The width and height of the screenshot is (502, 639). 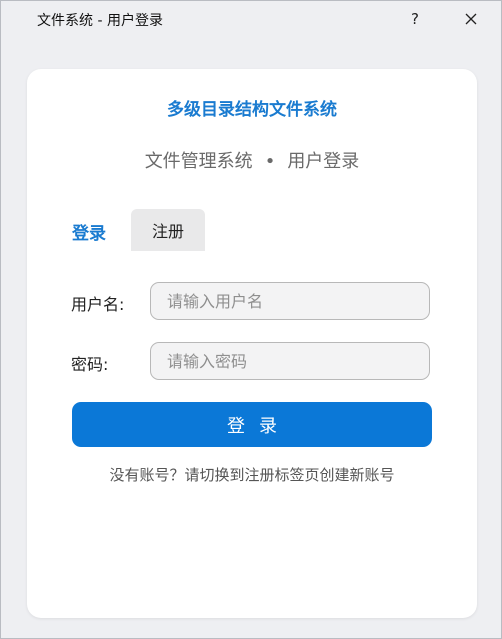 What do you see at coordinates (198, 161) in the screenshot?
I see `subtitle-system: 文件管理系统` at bounding box center [198, 161].